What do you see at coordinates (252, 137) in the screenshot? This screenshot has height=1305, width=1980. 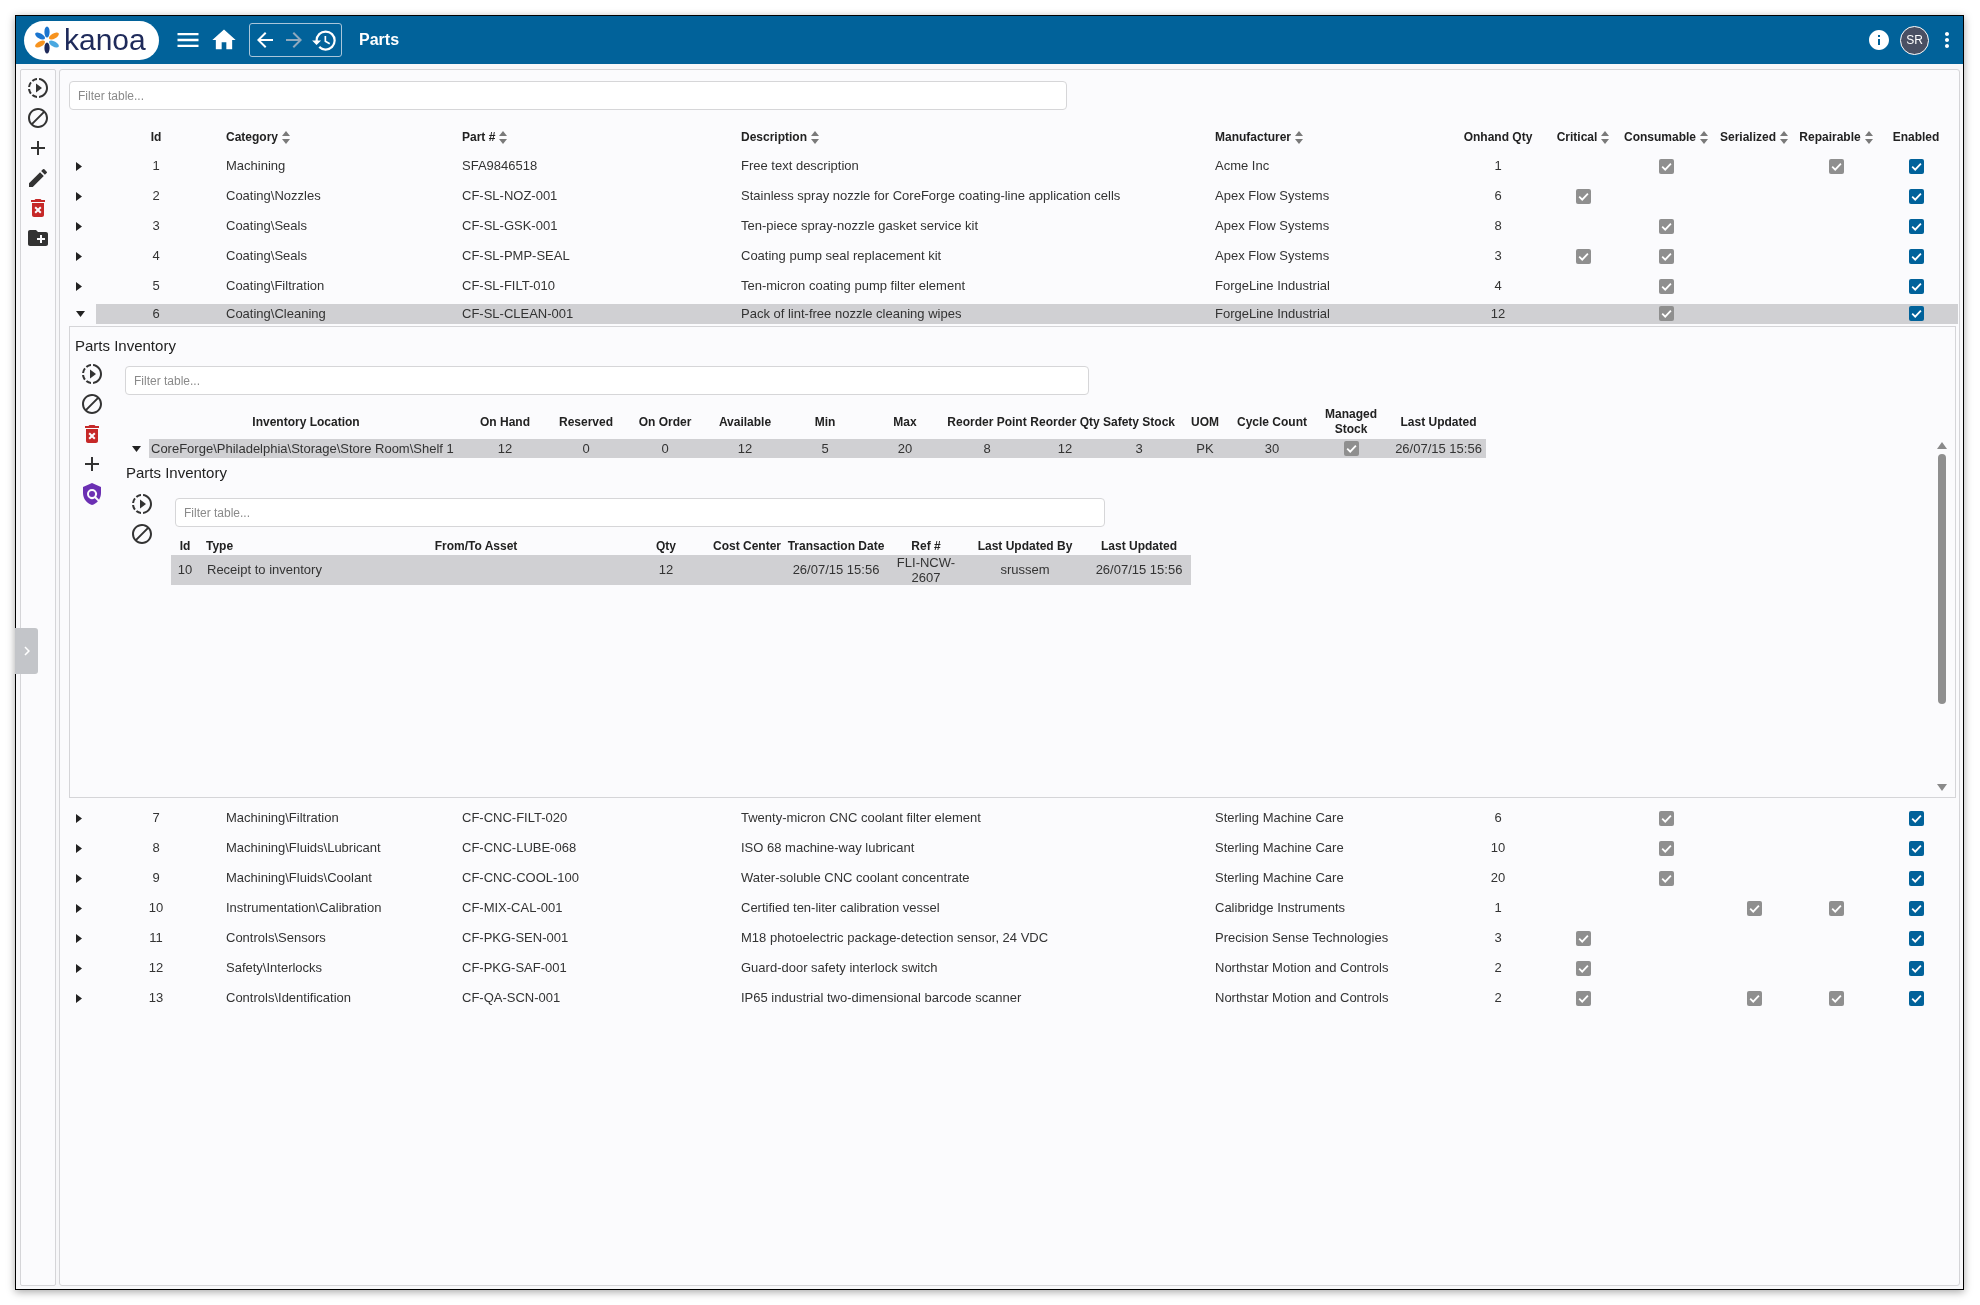 I see `column-header: Category` at bounding box center [252, 137].